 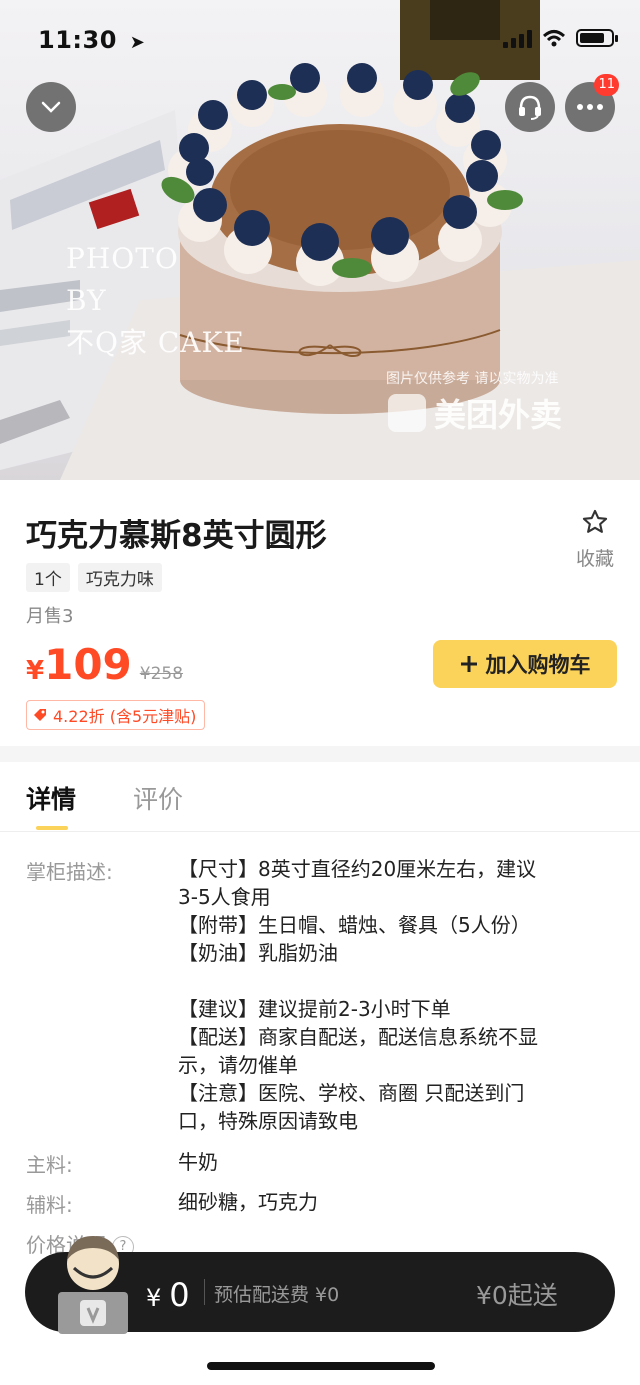 I want to click on watermark-line: 不Q家 CAKE, so click(x=155, y=342).